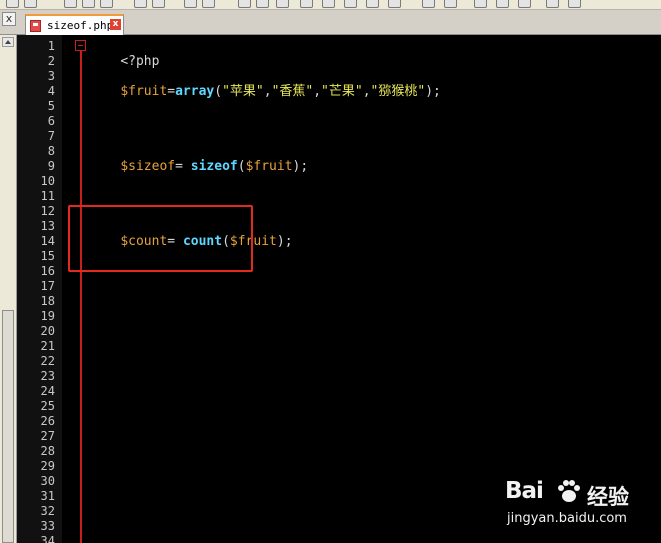 The height and width of the screenshot is (543, 661). Describe the element at coordinates (282, 4) in the screenshot. I see `sync-icon` at that location.